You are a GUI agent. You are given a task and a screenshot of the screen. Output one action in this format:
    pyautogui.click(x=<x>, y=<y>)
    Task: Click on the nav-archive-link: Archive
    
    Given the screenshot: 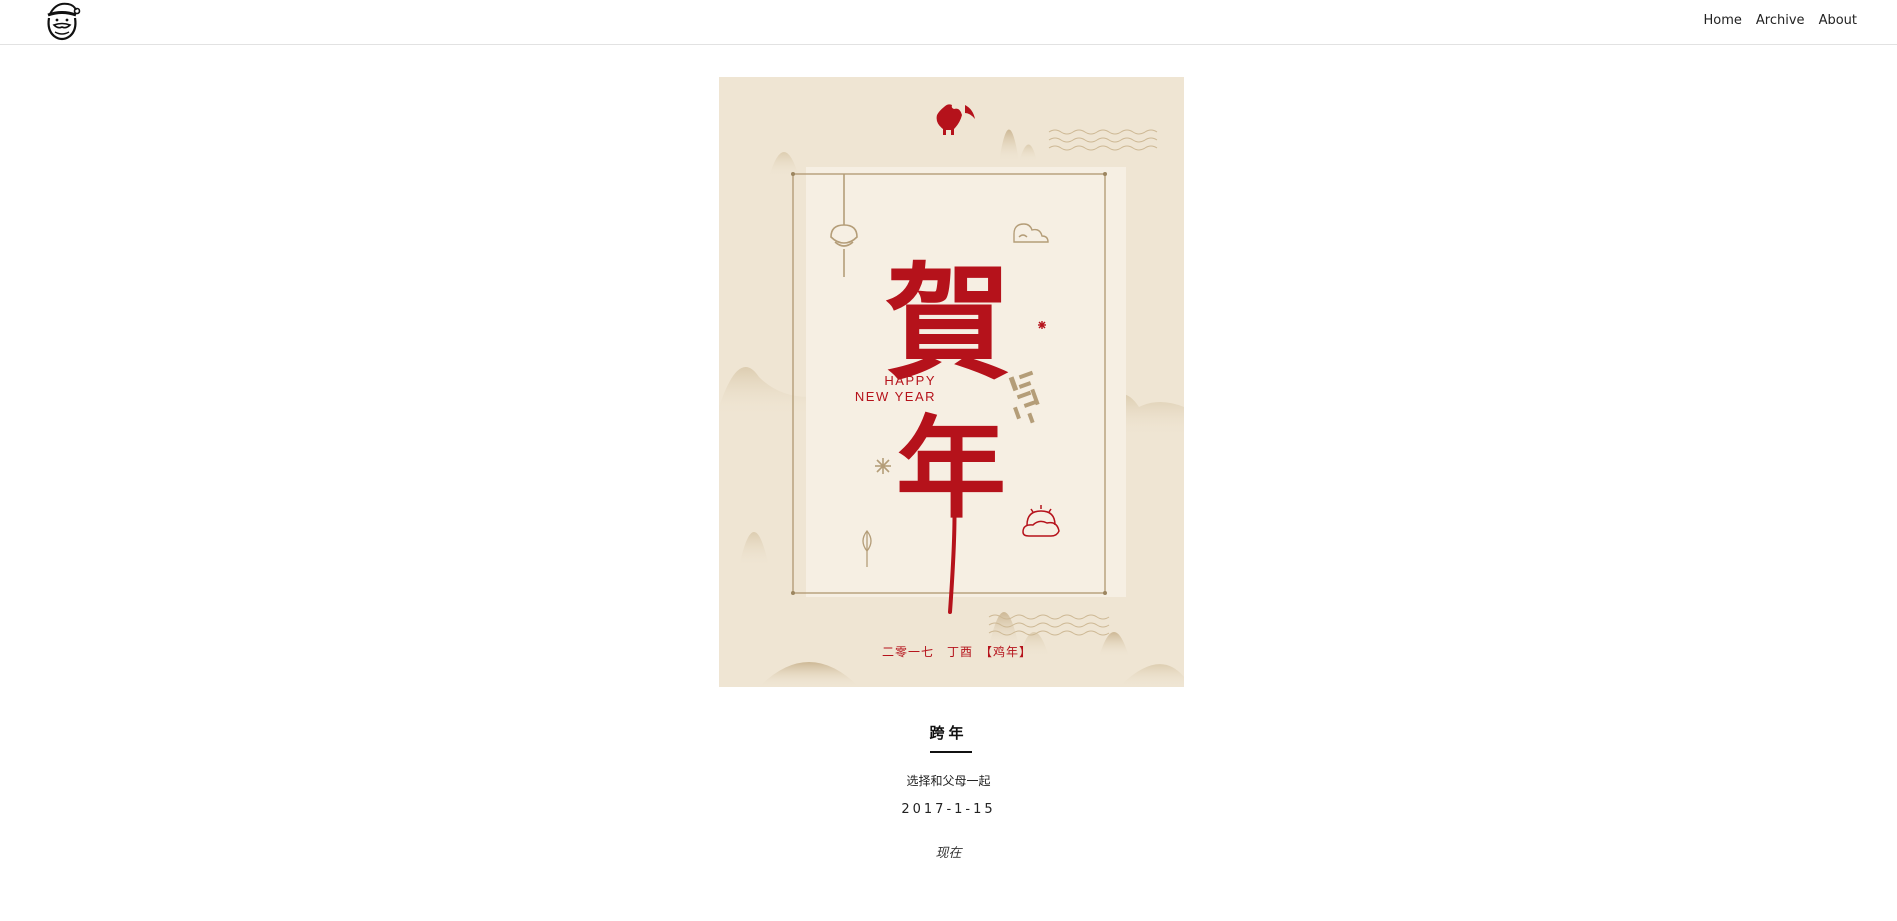 What is the action you would take?
    pyautogui.click(x=1780, y=20)
    